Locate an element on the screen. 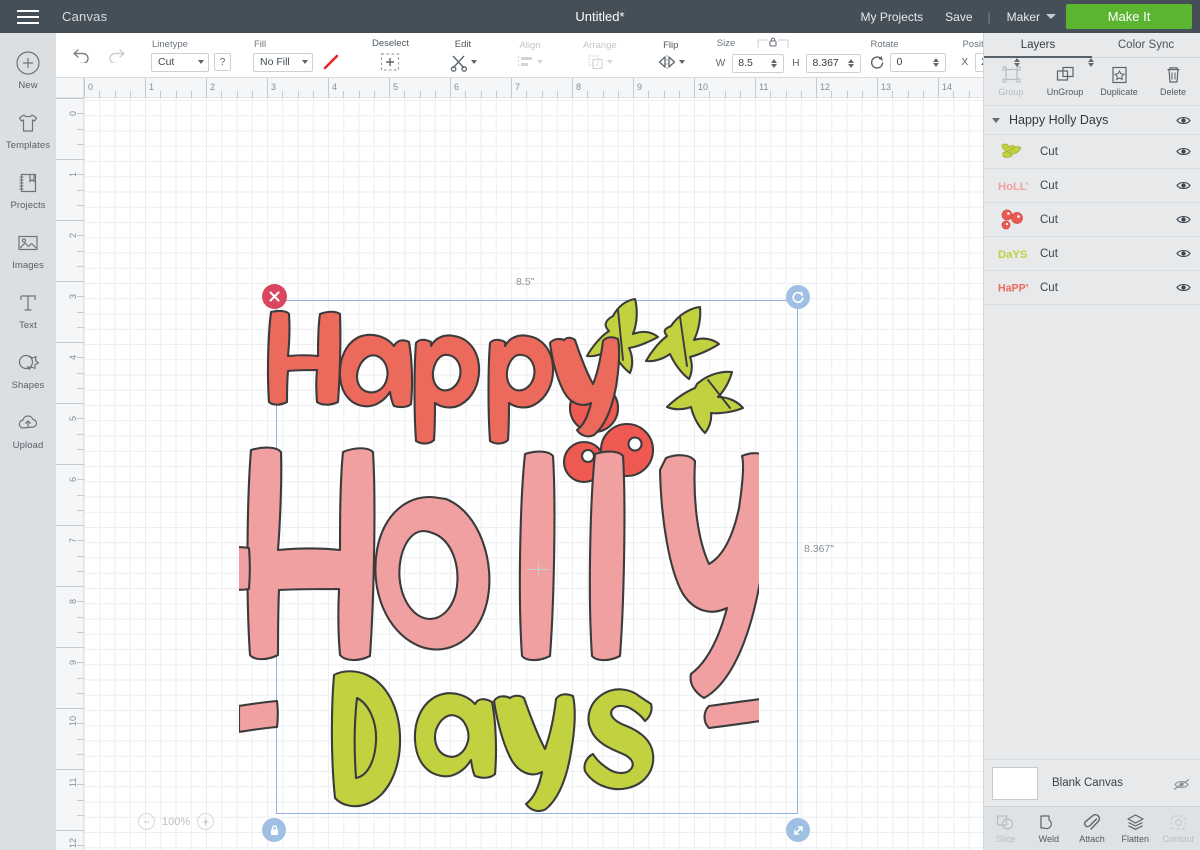 The width and height of the screenshot is (1200, 850). lock-aspect-icon is located at coordinates (773, 42).